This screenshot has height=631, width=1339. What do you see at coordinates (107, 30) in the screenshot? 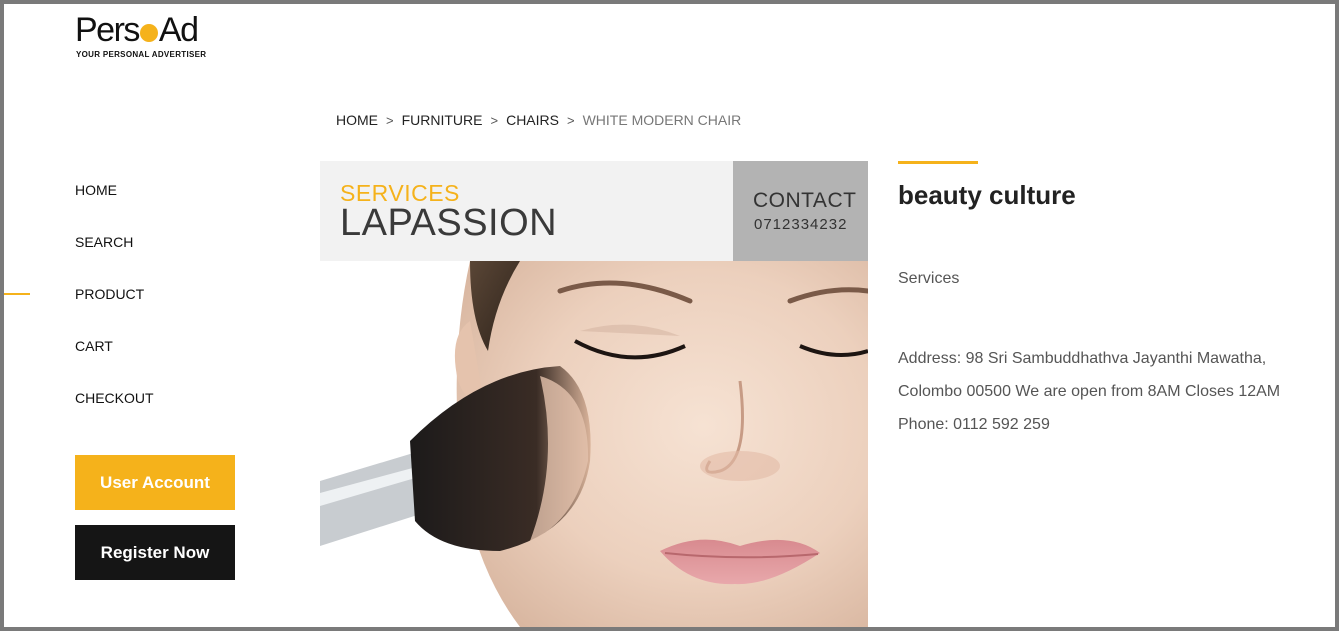
I see `logo-text-start: Pers` at bounding box center [107, 30].